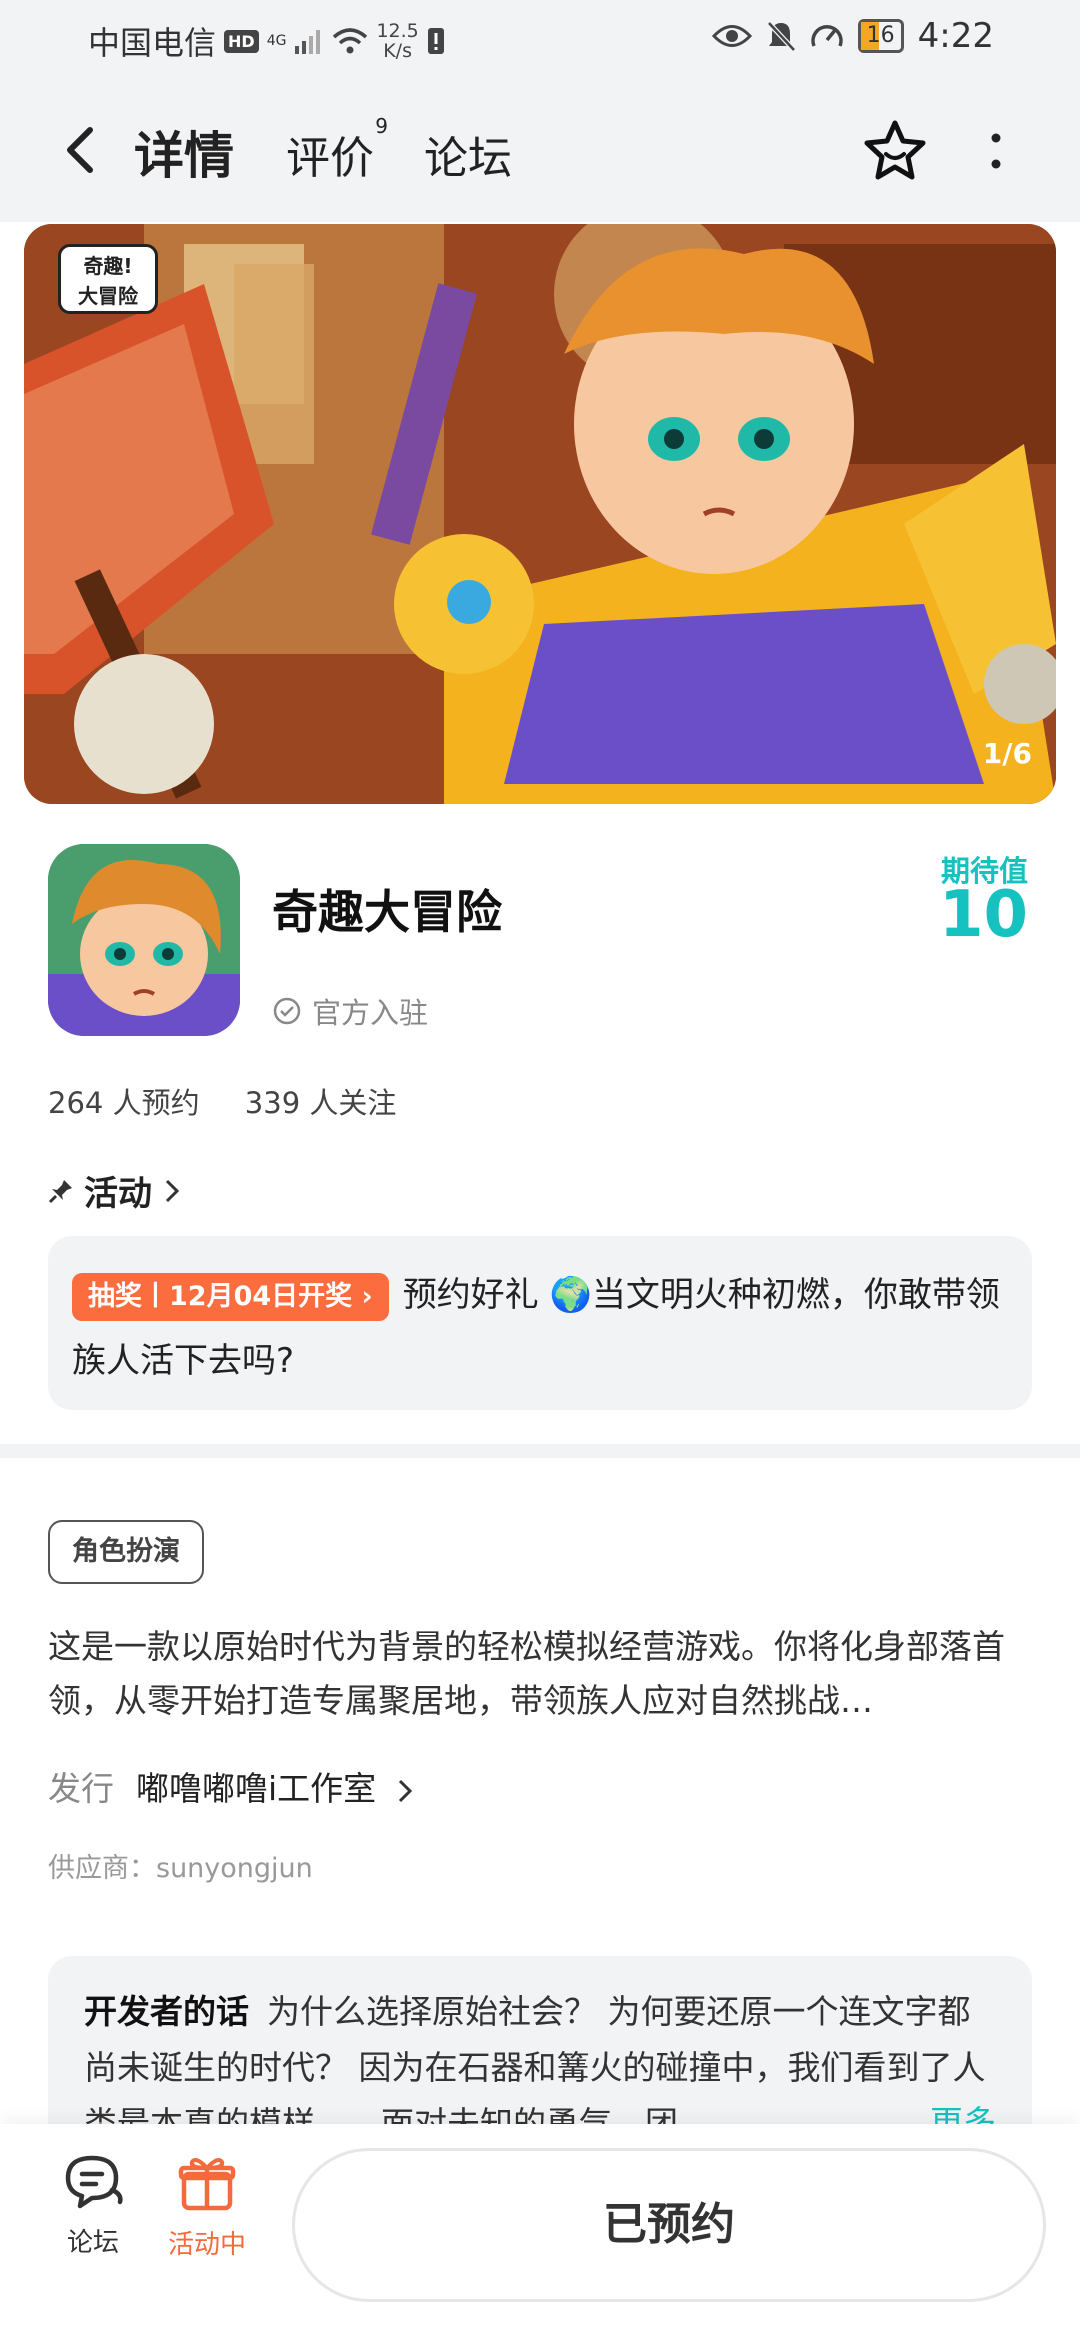 The width and height of the screenshot is (1080, 2340). What do you see at coordinates (955, 36) in the screenshot?
I see `clock: 4:22` at bounding box center [955, 36].